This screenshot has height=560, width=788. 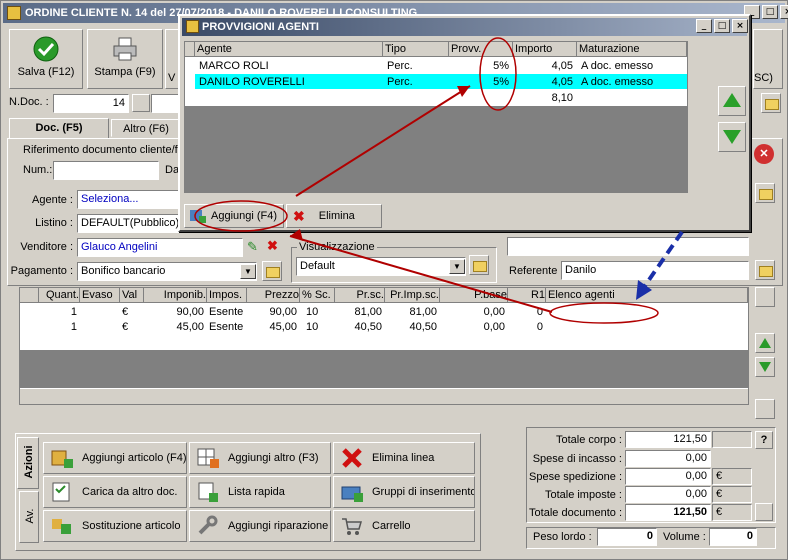 I want to click on folder-icon-right, so click(x=765, y=193).